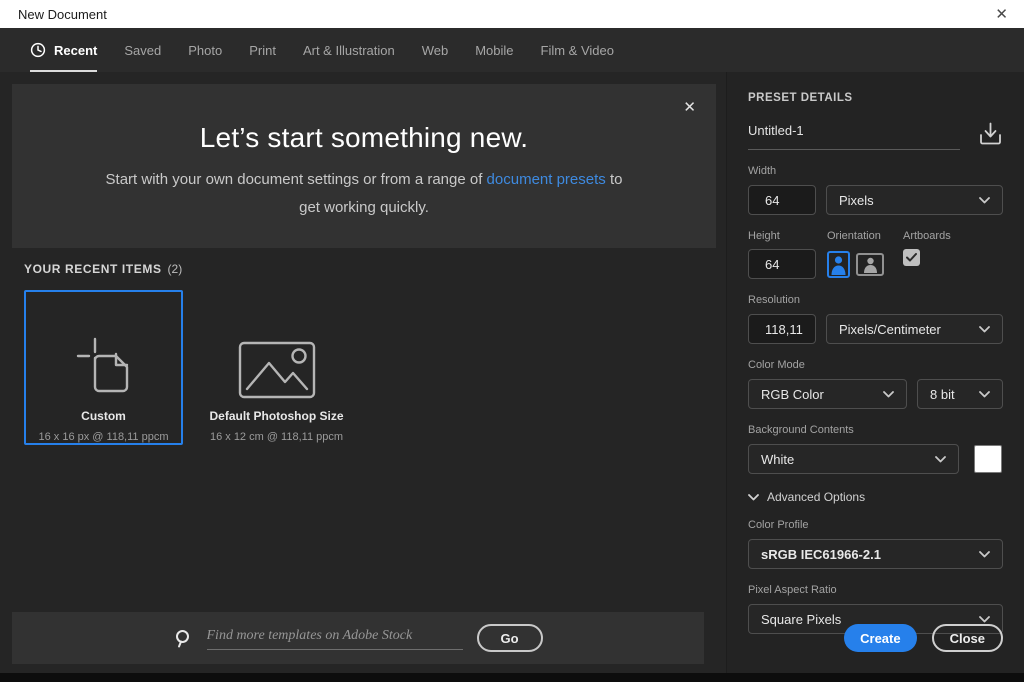 The width and height of the screenshot is (1024, 682). Describe the element at coordinates (792, 394) in the screenshot. I see `color-mode-value: RGB Color` at that location.